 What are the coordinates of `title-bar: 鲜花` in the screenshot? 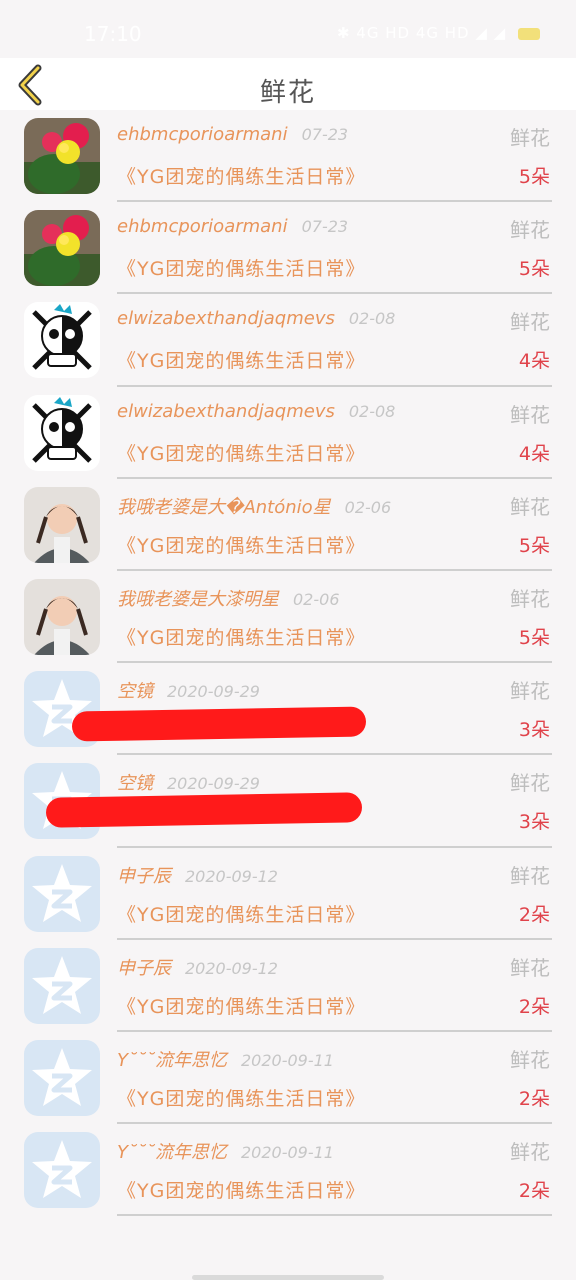 It's located at (288, 84).